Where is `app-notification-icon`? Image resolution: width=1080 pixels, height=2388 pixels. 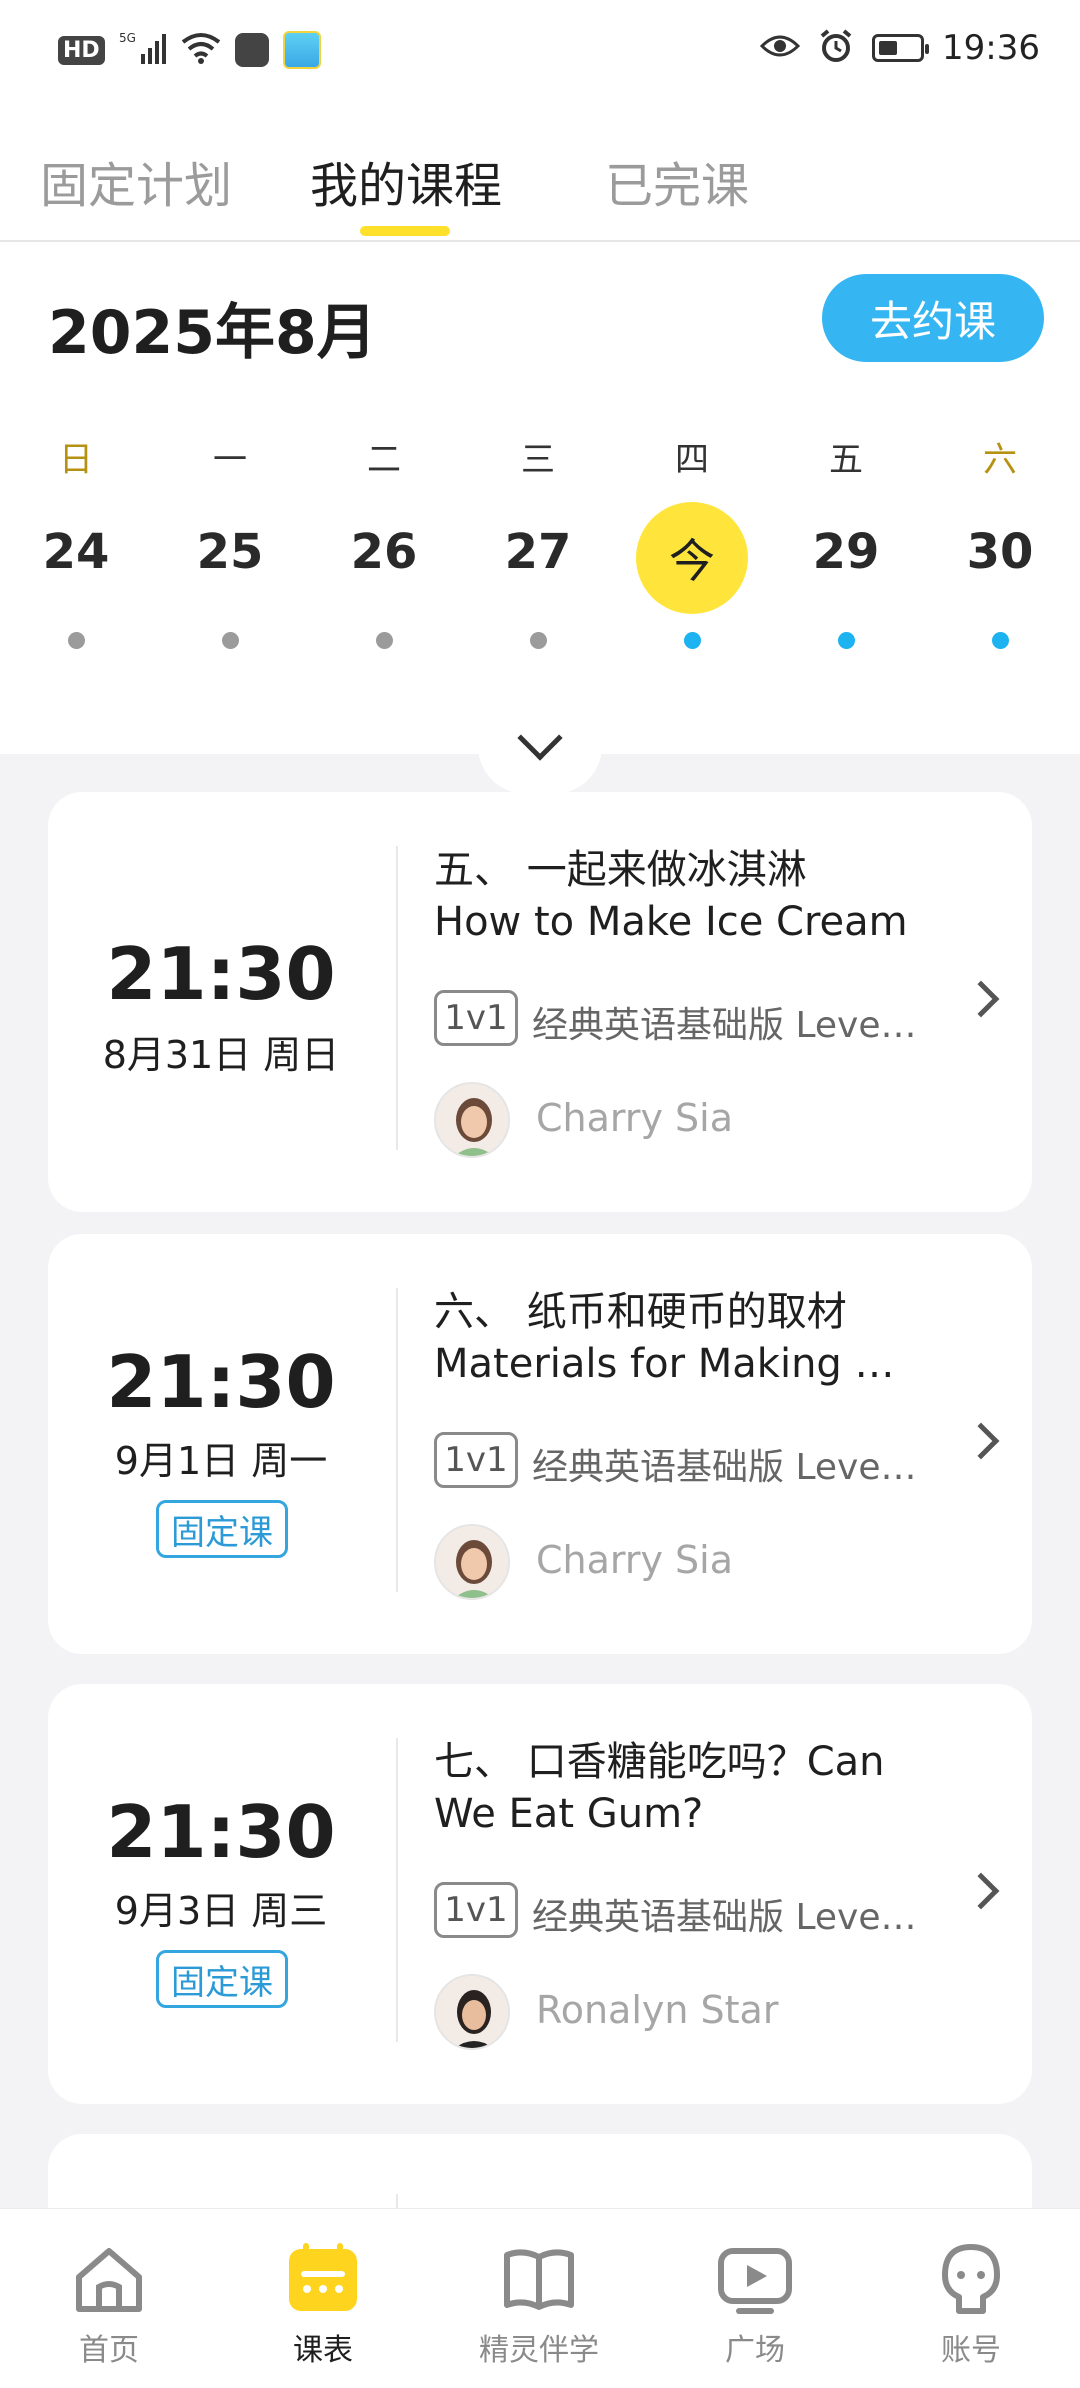 app-notification-icon is located at coordinates (301, 50).